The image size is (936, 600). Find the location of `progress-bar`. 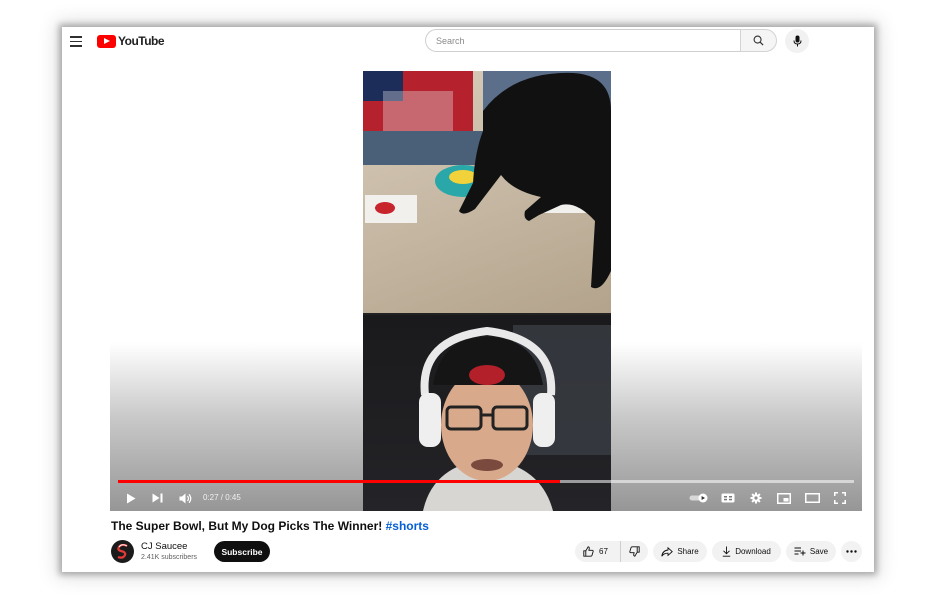

progress-bar is located at coordinates (486, 481).